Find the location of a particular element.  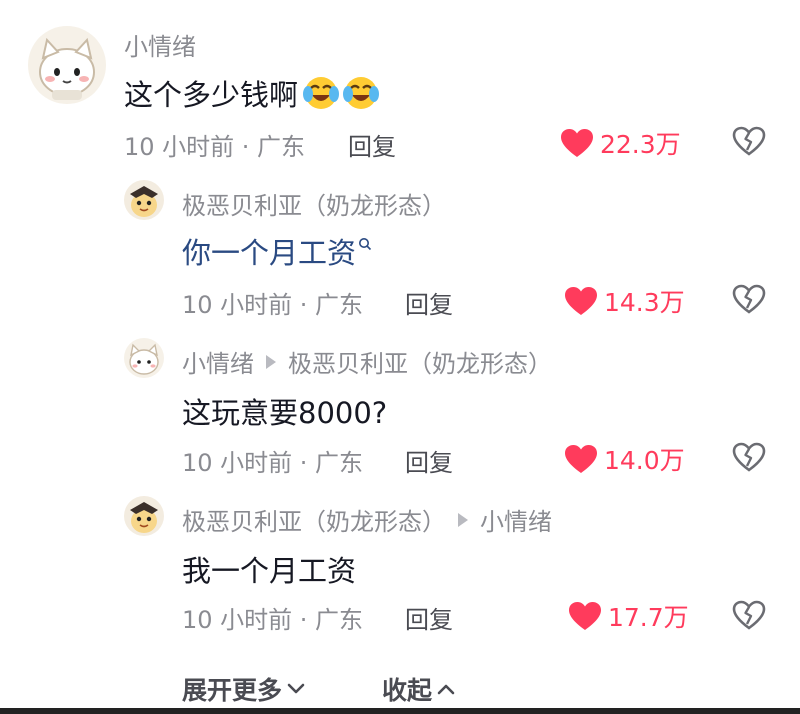

reply-to-name: 极恶贝利亚（奶龙形态） is located at coordinates (420, 361).